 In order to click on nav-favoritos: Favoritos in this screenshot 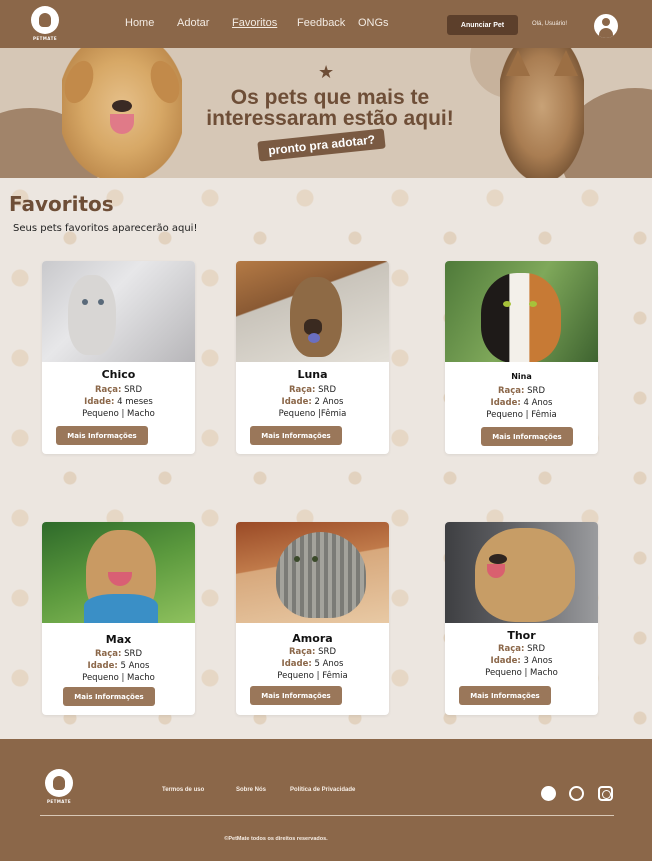, I will do `click(254, 23)`.